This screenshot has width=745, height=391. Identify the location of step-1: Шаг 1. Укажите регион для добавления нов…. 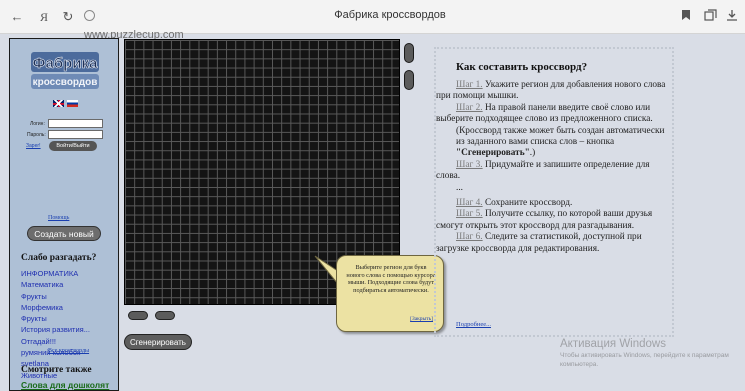
(551, 91).